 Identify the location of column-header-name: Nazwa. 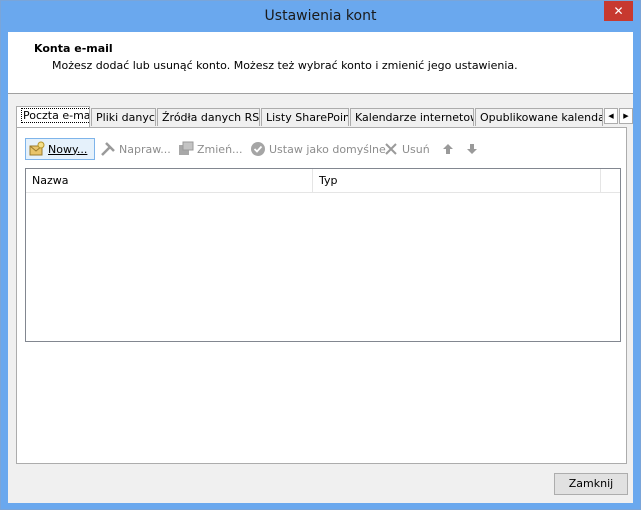
(169, 180).